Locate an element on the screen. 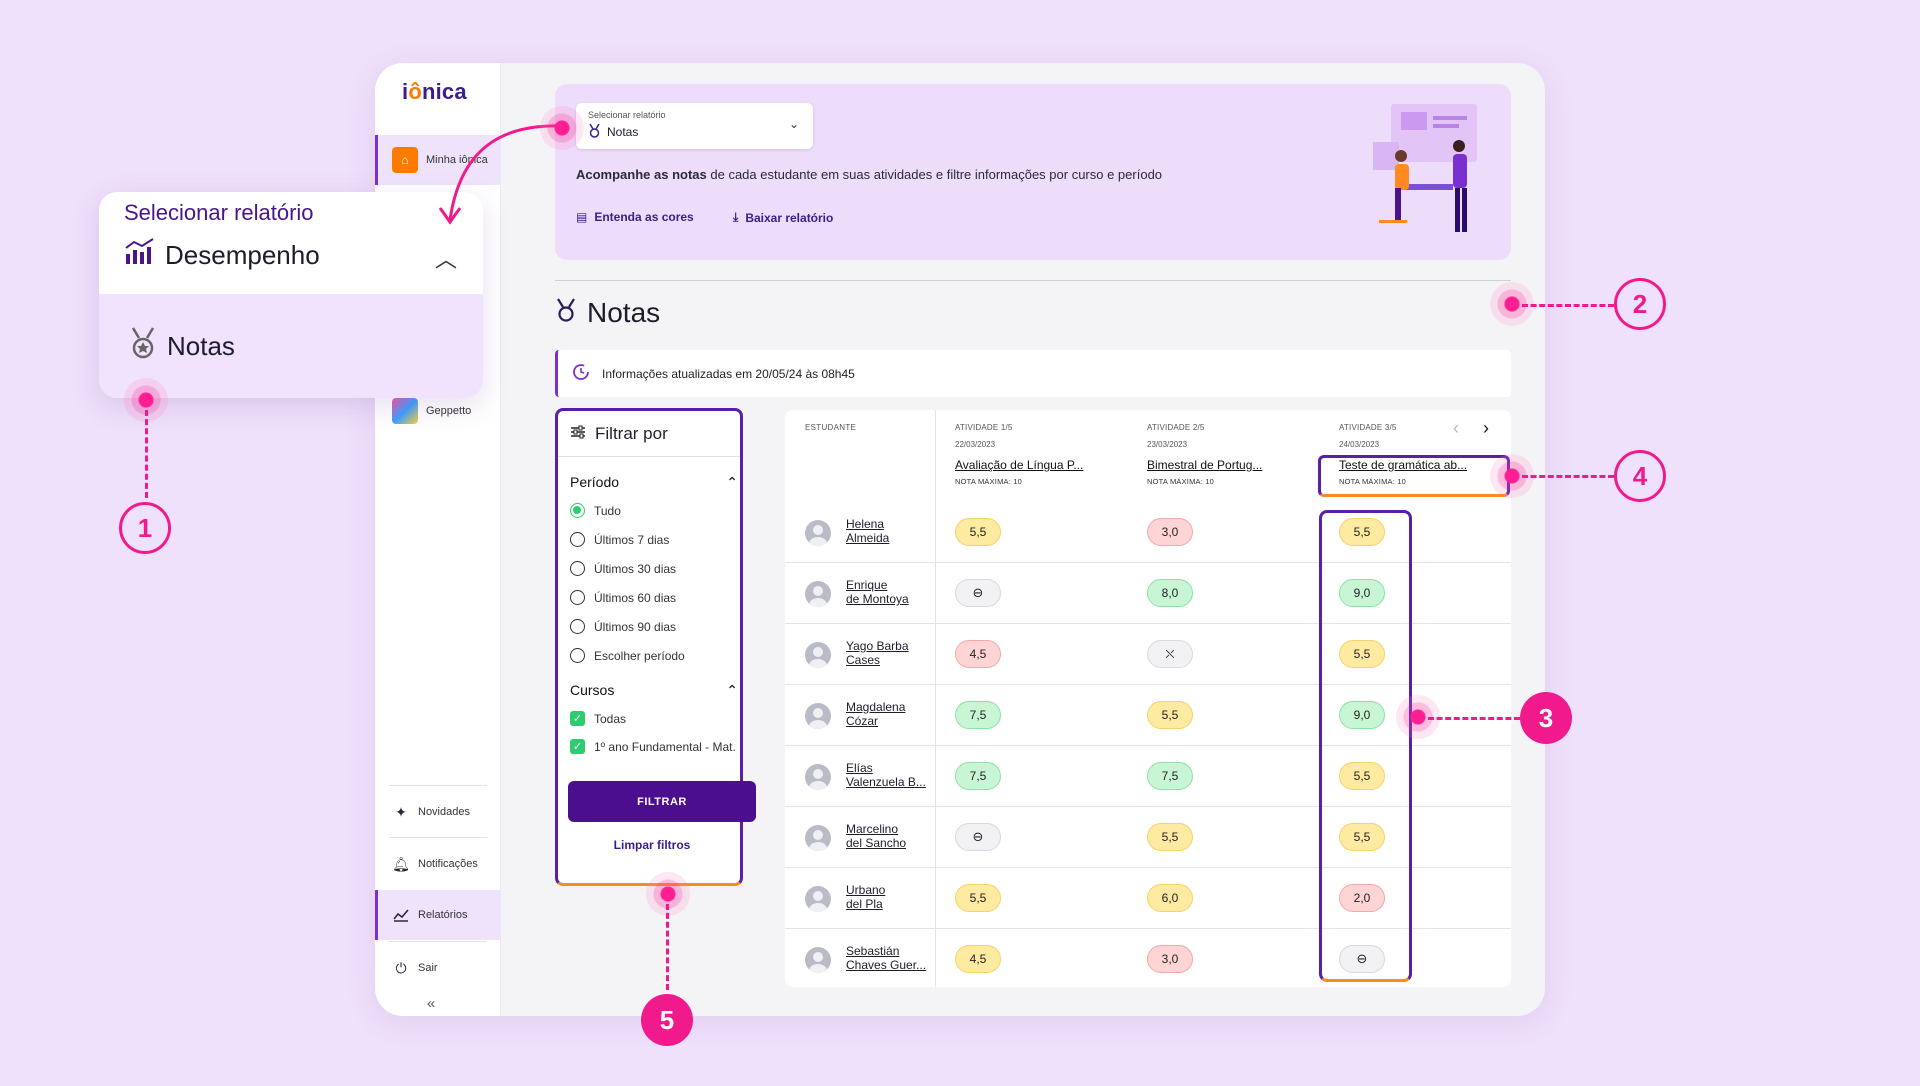 The height and width of the screenshot is (1086, 1920). period-section-header: Período ⌃ is located at coordinates (654, 482).